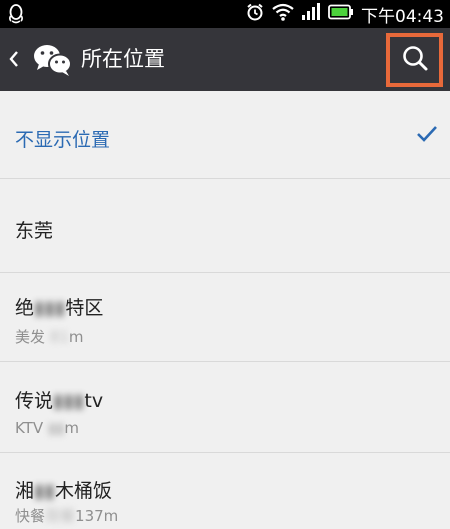  What do you see at coordinates (59, 337) in the screenshot?
I see `blurred-text: 81` at bounding box center [59, 337].